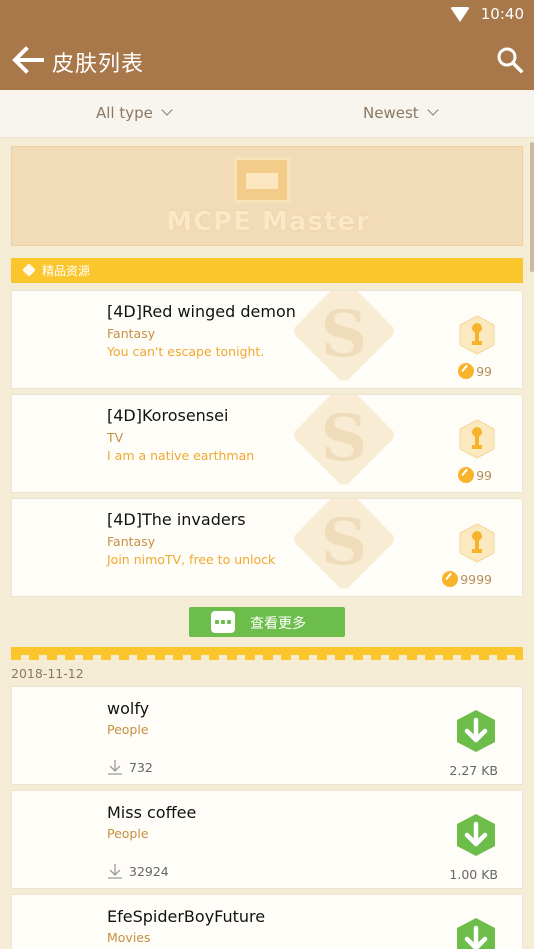 This screenshot has height=949, width=534. I want to click on status-time: 10:40, so click(502, 14).